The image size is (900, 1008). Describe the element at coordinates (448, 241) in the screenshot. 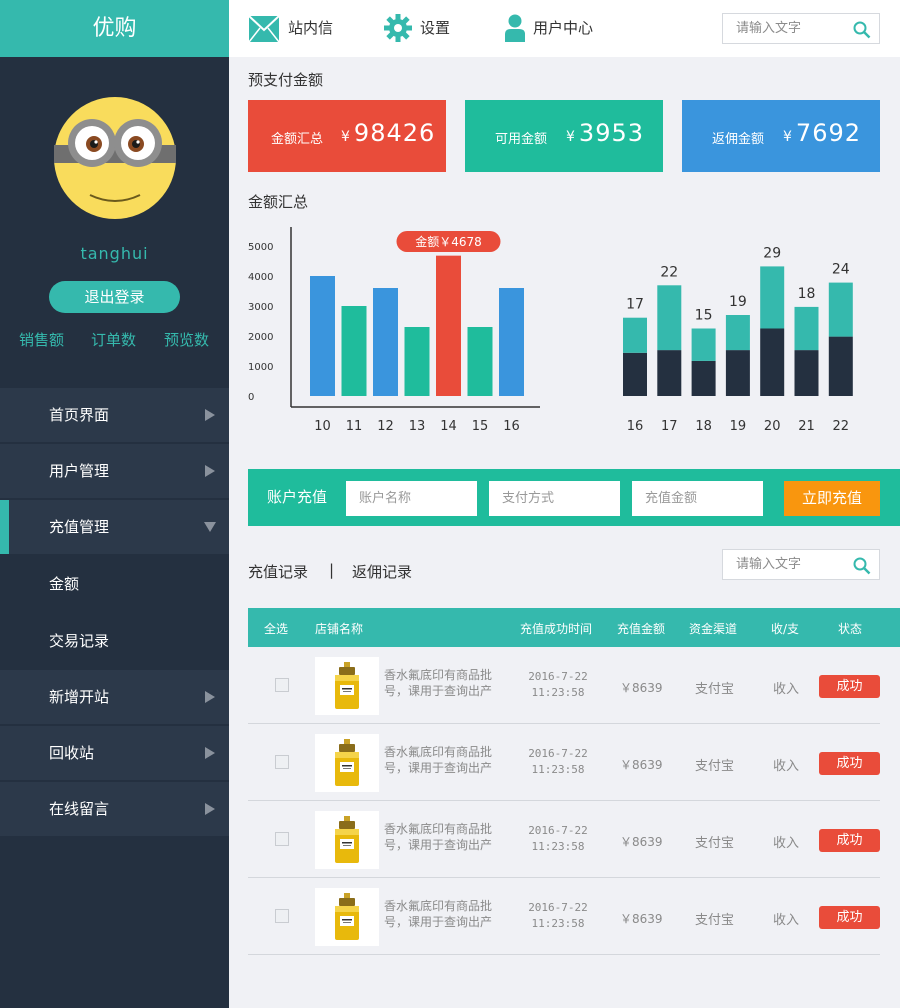

I see `highlight-tooltip-label: 金额￥4678` at that location.